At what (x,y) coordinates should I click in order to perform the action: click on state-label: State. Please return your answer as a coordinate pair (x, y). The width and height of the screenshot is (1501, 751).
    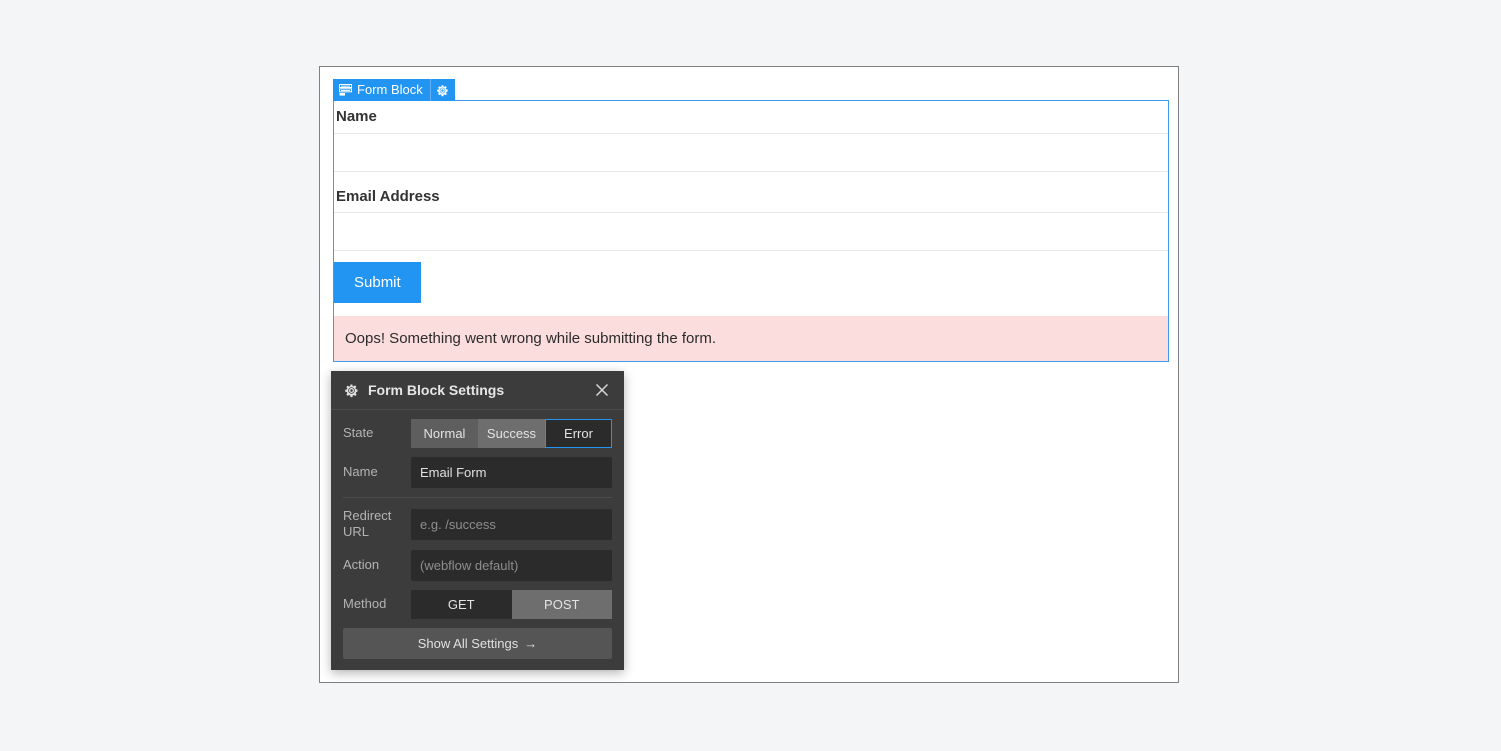
    Looking at the image, I should click on (358, 433).